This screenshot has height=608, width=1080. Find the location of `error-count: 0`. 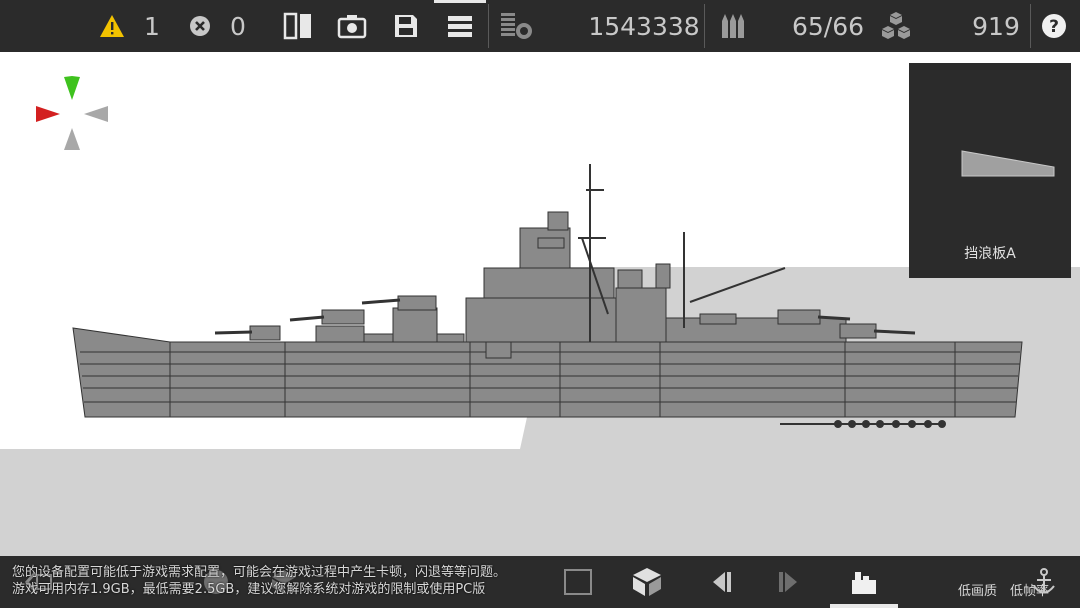

error-count: 0 is located at coordinates (238, 26).